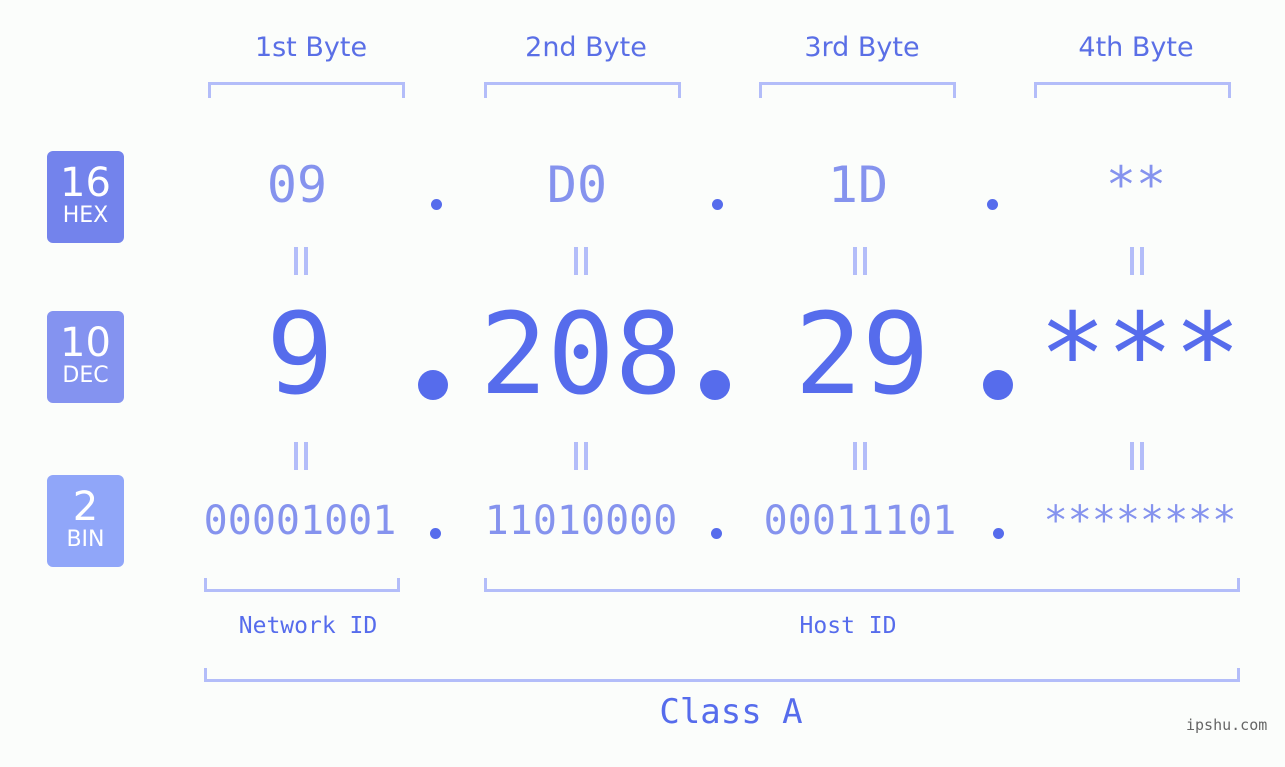 The height and width of the screenshot is (767, 1285). I want to click on dec-base: 10, so click(85, 343).